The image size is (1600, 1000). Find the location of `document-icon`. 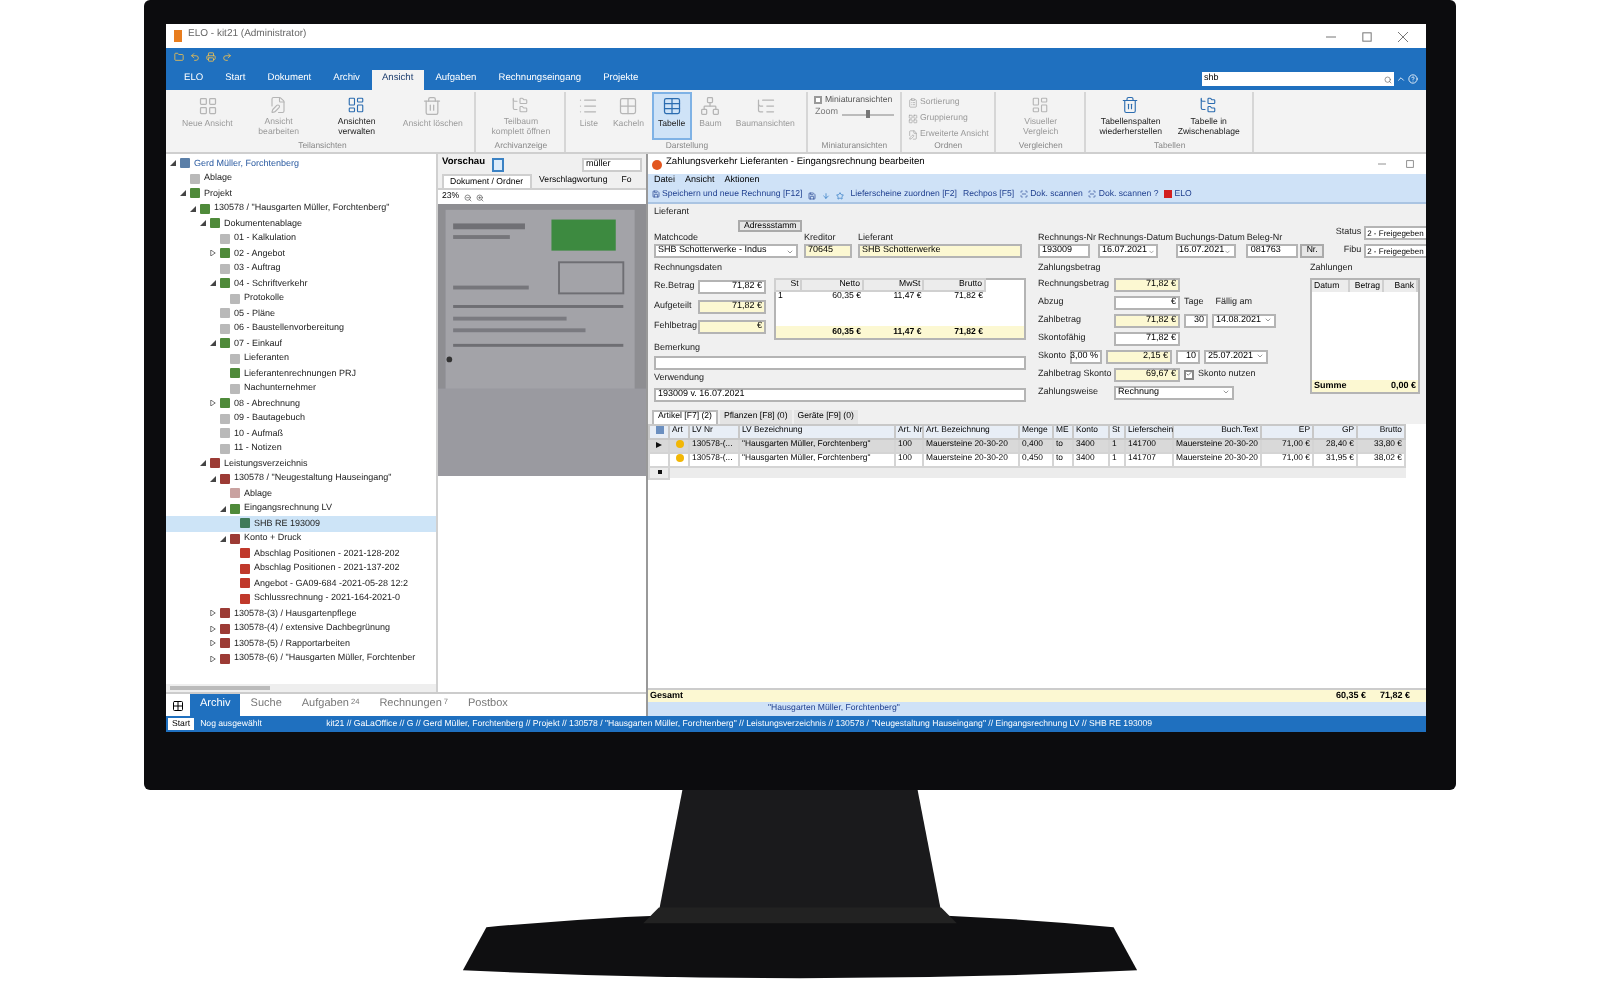

document-icon is located at coordinates (497, 164).